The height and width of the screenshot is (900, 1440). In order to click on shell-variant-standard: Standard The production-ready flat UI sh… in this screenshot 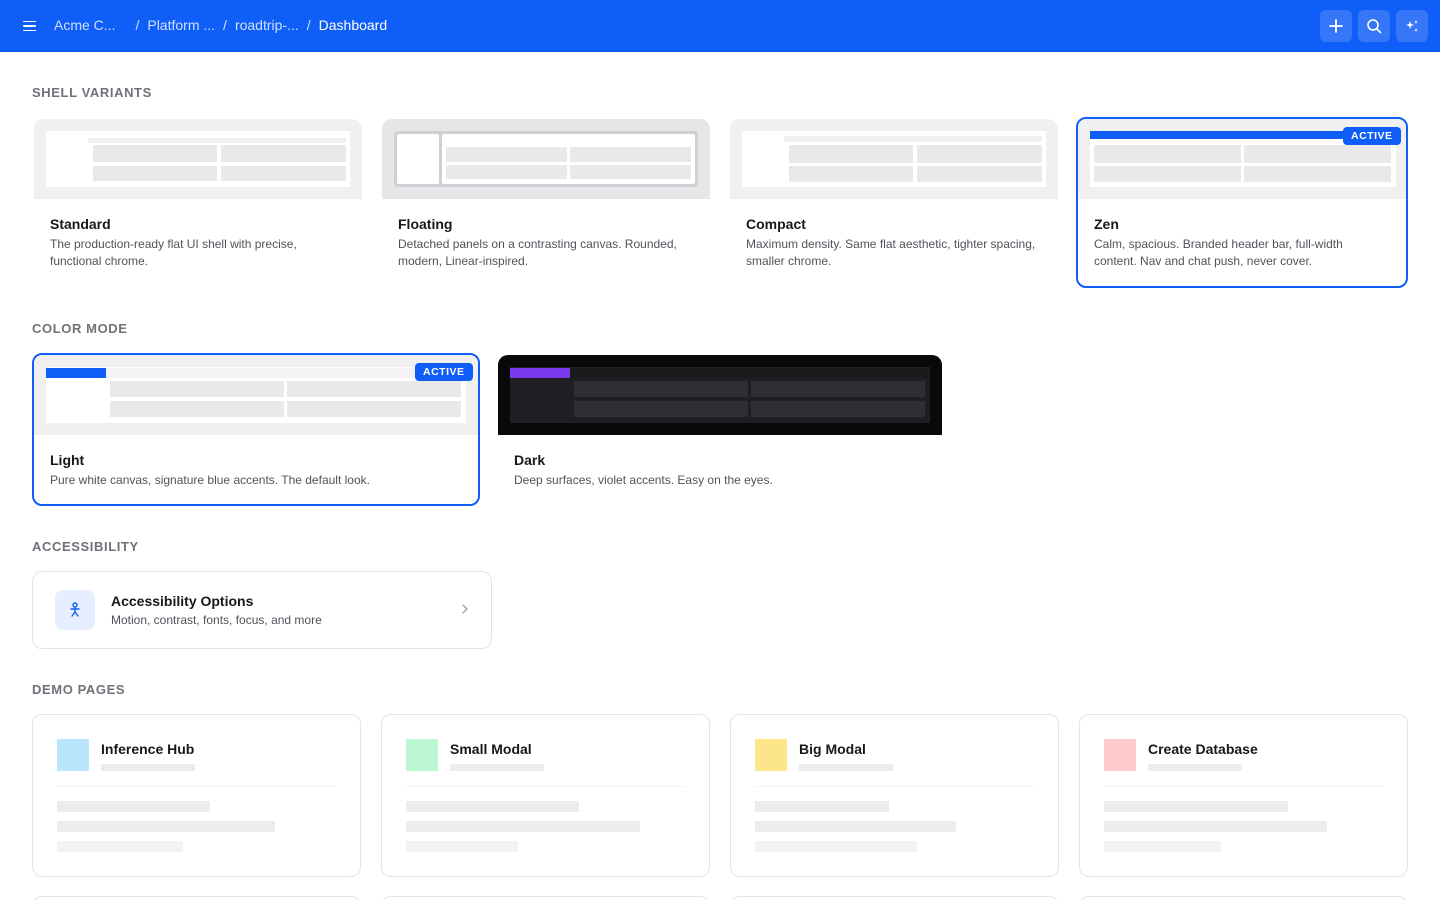, I will do `click(198, 202)`.